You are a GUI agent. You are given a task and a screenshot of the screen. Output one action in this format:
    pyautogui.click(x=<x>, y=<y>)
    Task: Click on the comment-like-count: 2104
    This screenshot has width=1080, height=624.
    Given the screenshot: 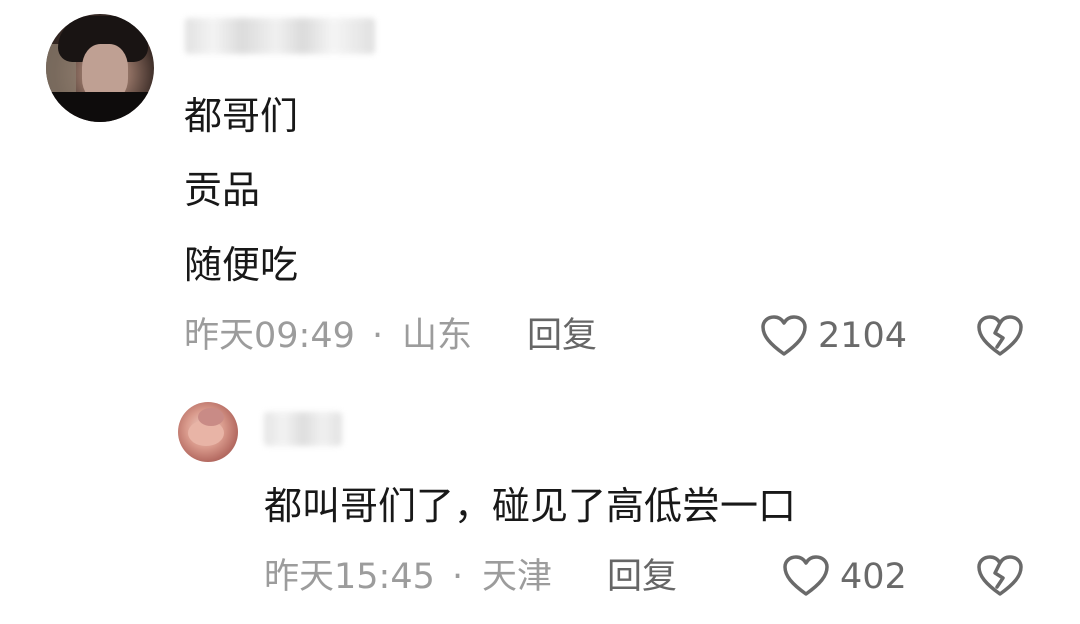 What is the action you would take?
    pyautogui.click(x=863, y=336)
    